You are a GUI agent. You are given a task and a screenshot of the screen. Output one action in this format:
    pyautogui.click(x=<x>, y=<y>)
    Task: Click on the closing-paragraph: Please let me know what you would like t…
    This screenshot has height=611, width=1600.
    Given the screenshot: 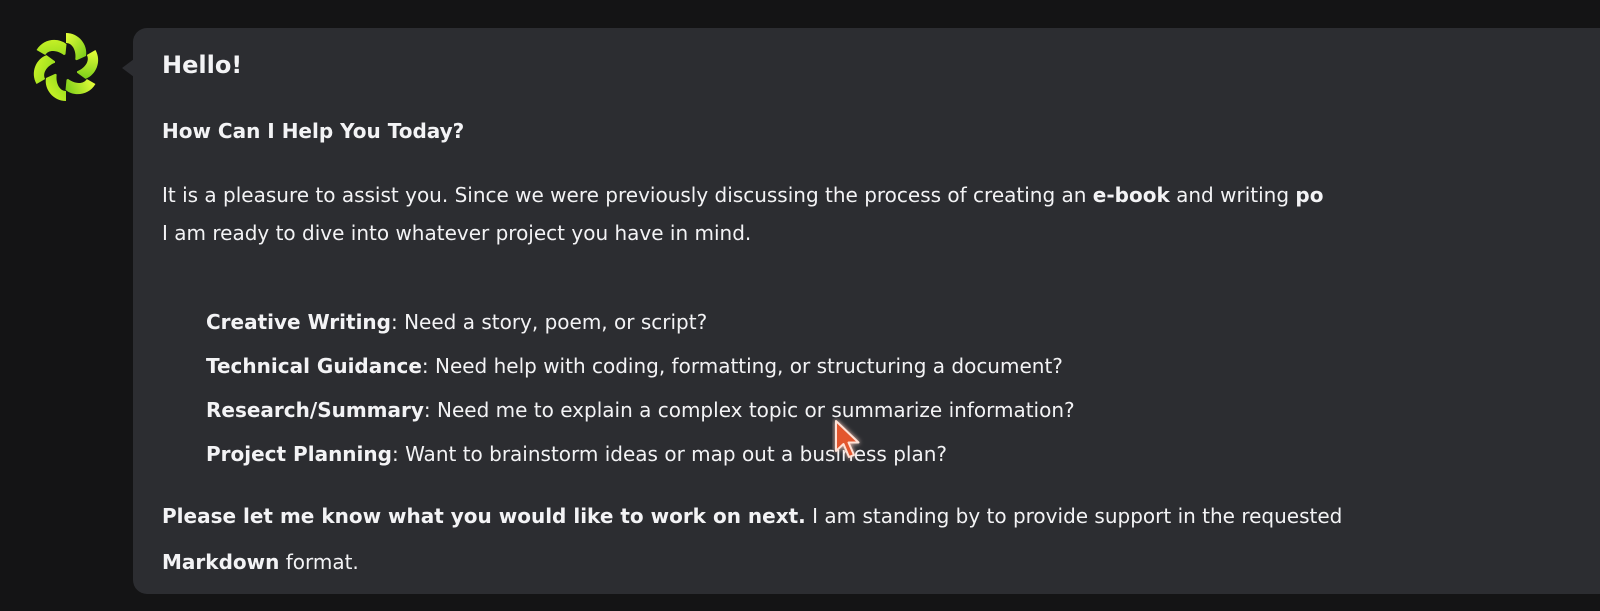 What is the action you would take?
    pyautogui.click(x=752, y=539)
    